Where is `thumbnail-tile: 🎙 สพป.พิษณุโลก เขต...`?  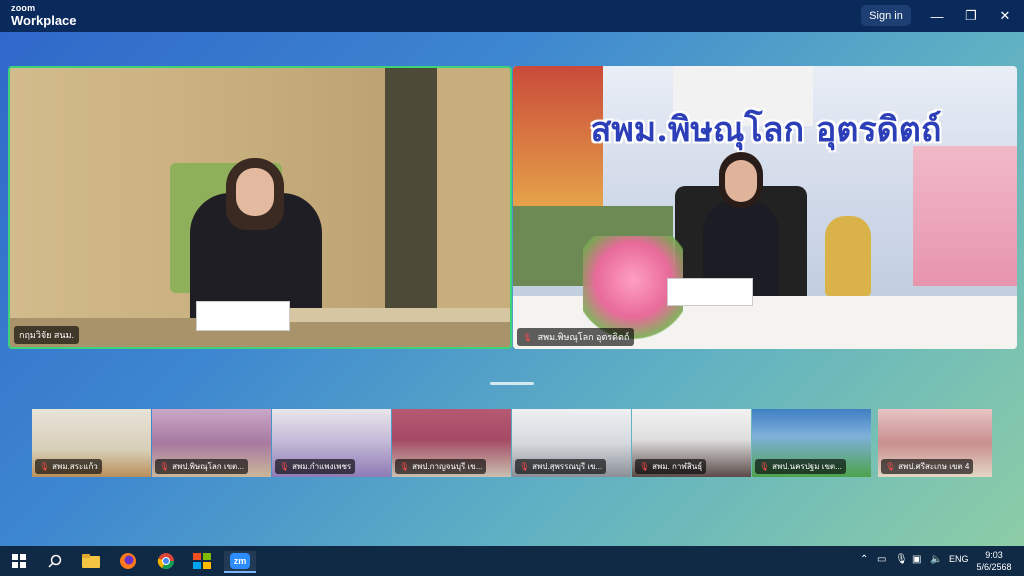
thumbnail-tile: 🎙 สพป.พิษณุโลก เขต... is located at coordinates (211, 443).